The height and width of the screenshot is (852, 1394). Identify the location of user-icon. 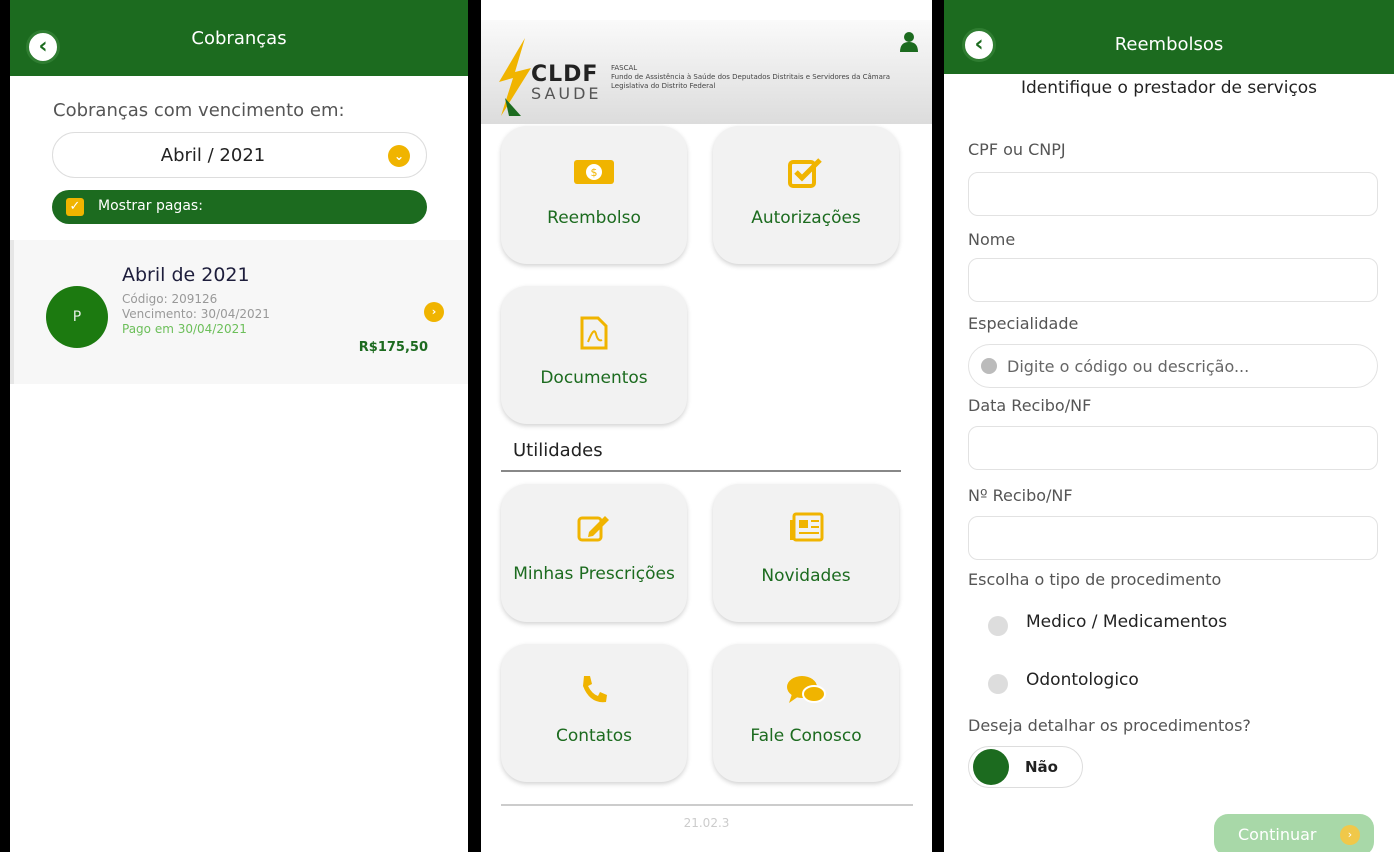
(909, 42).